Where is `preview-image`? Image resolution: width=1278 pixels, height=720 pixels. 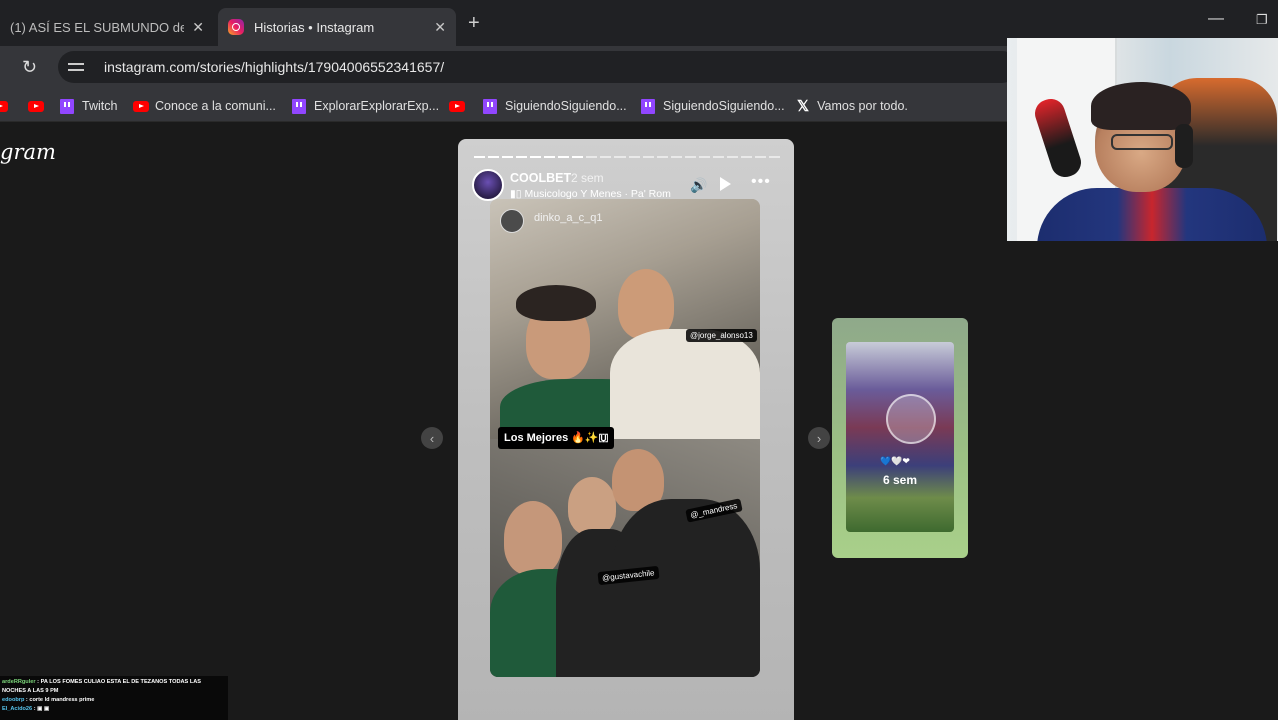 preview-image is located at coordinates (900, 437).